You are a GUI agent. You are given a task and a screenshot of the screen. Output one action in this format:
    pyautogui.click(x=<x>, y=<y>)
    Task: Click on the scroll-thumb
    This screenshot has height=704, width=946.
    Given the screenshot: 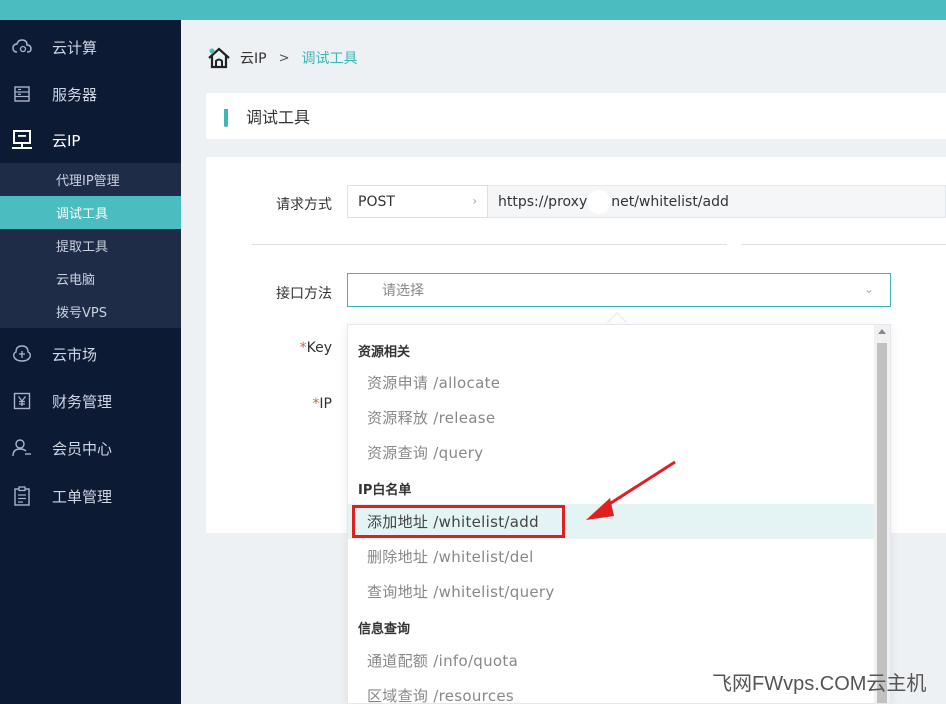 What is the action you would take?
    pyautogui.click(x=882, y=523)
    